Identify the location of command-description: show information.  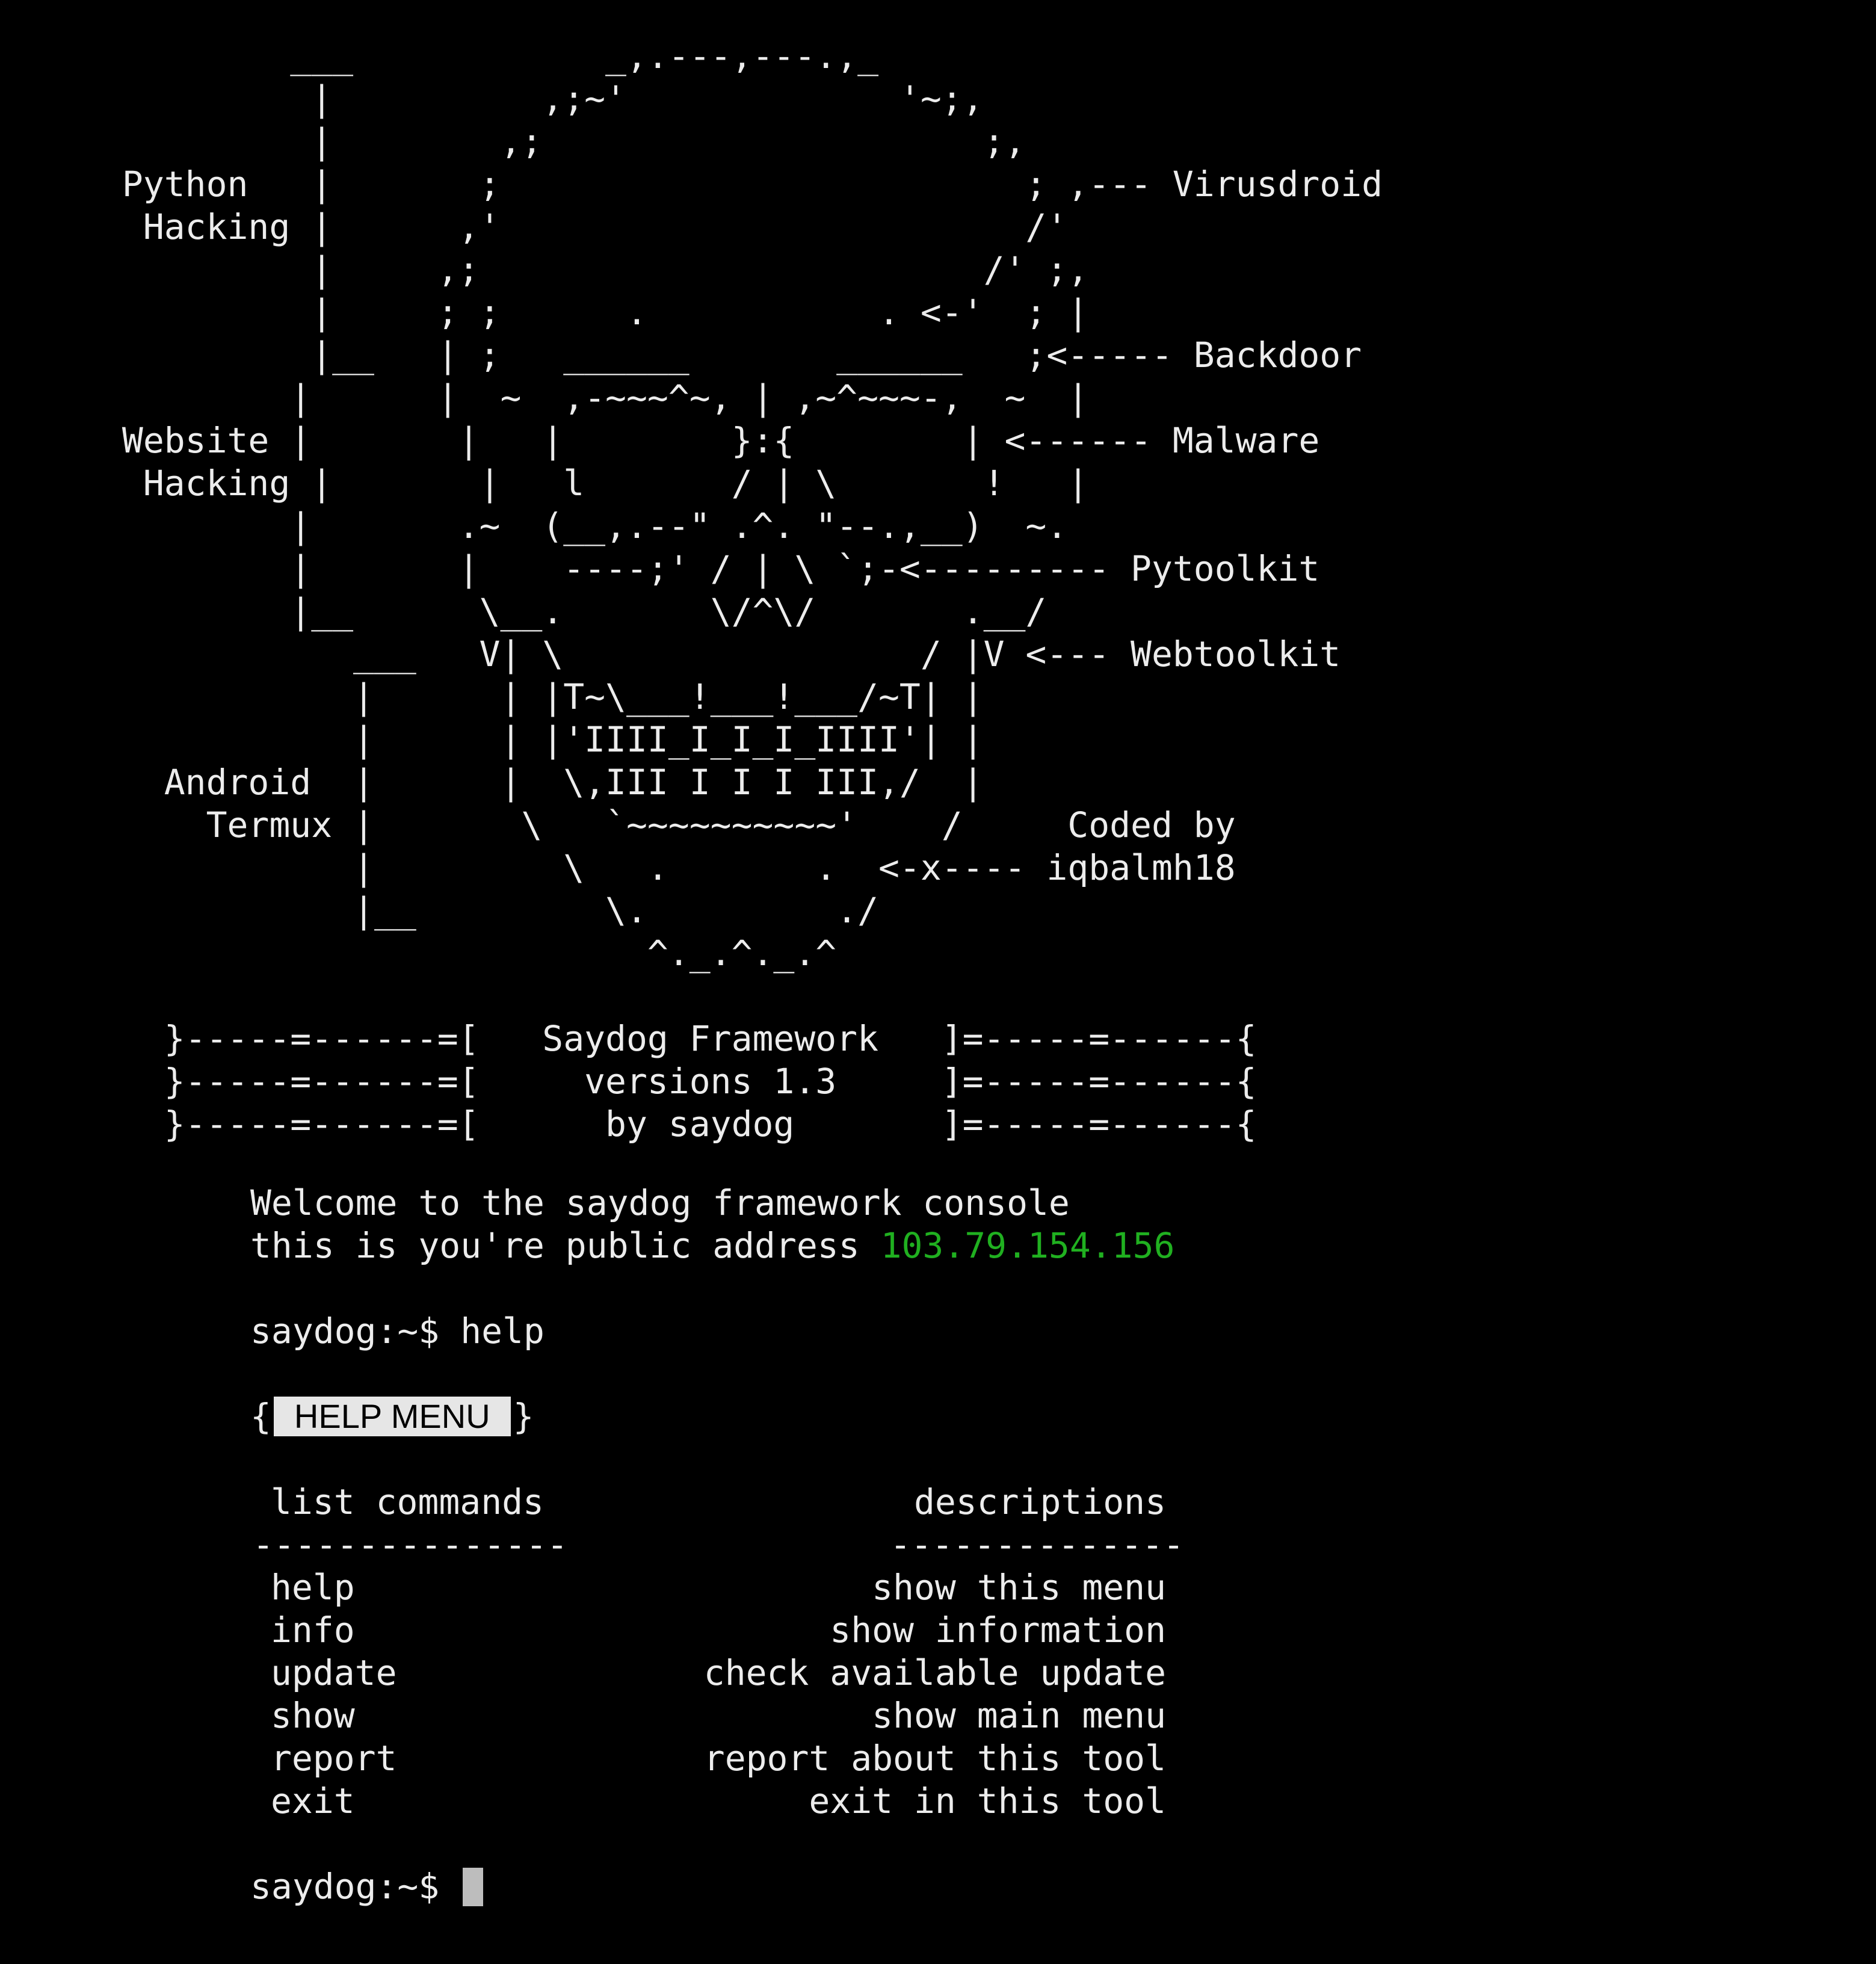
(998, 1630).